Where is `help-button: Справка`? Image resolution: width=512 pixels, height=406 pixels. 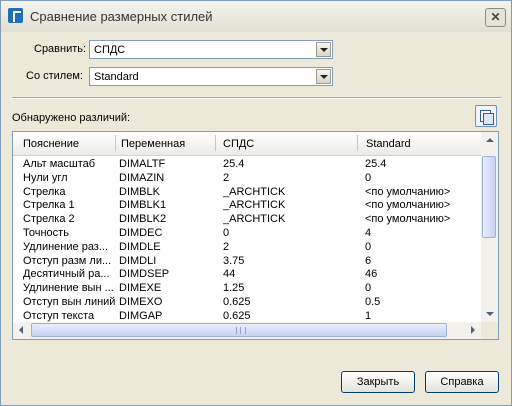 help-button: Справка is located at coordinates (462, 382).